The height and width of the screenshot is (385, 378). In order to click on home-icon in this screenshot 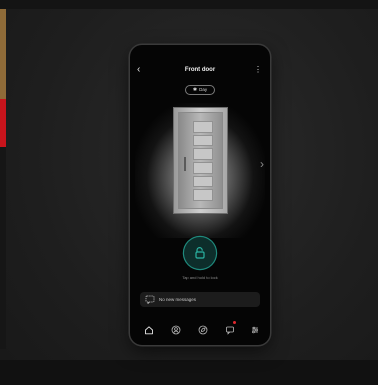, I will do `click(149, 330)`.